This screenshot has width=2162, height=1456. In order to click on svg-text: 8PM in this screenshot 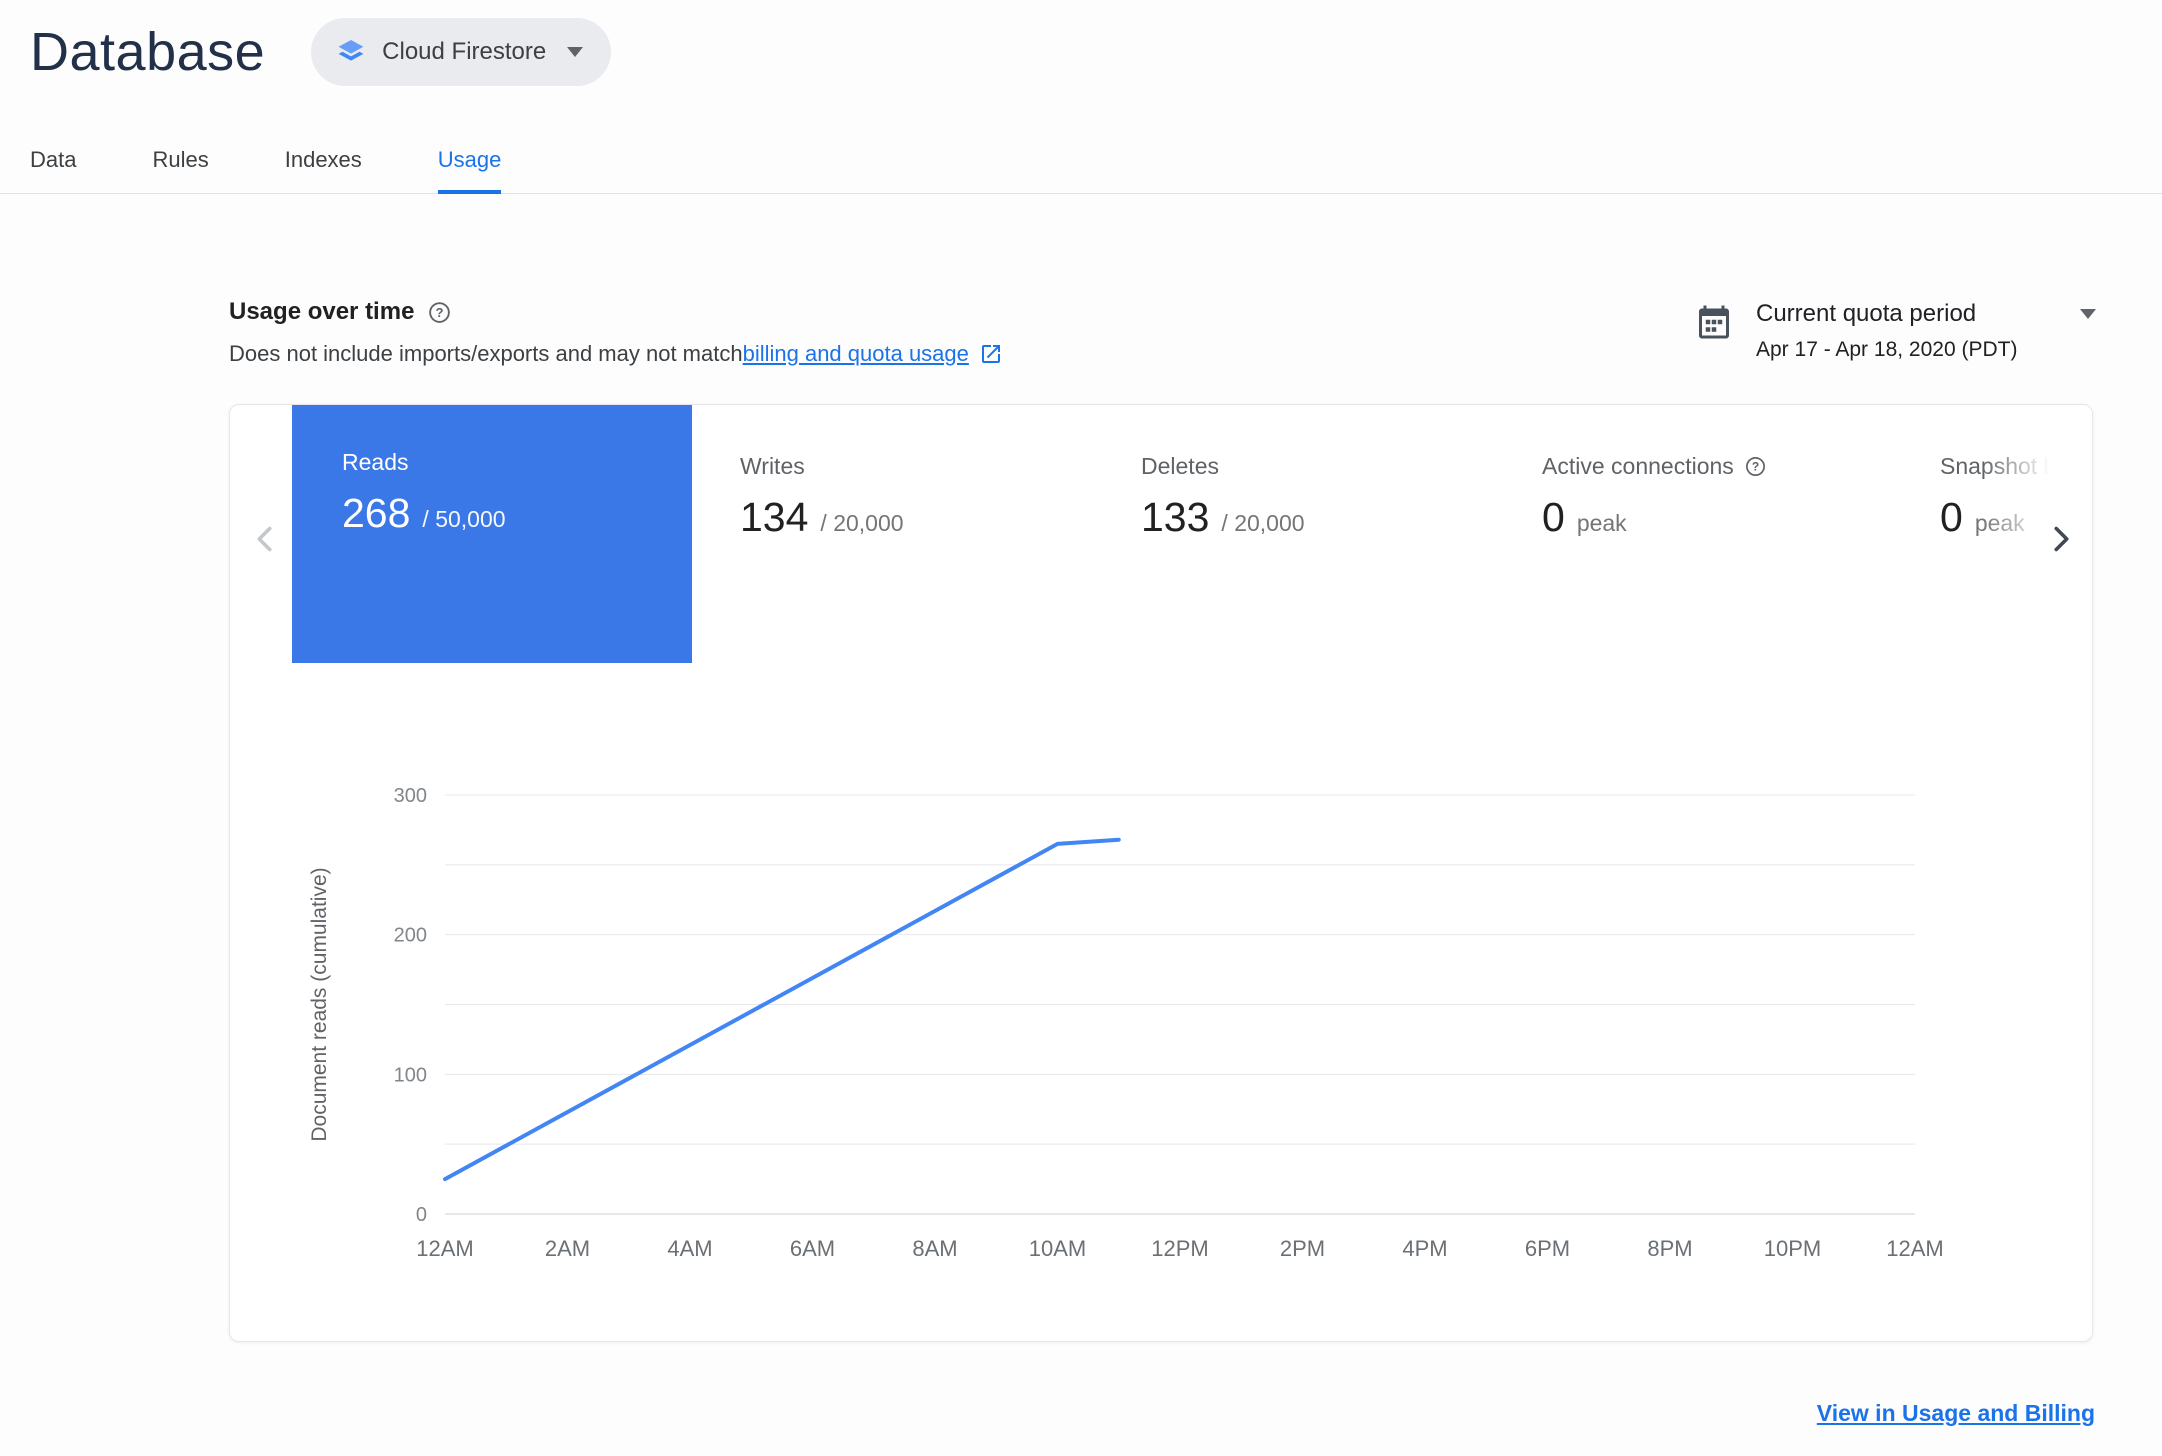, I will do `click(1669, 1248)`.